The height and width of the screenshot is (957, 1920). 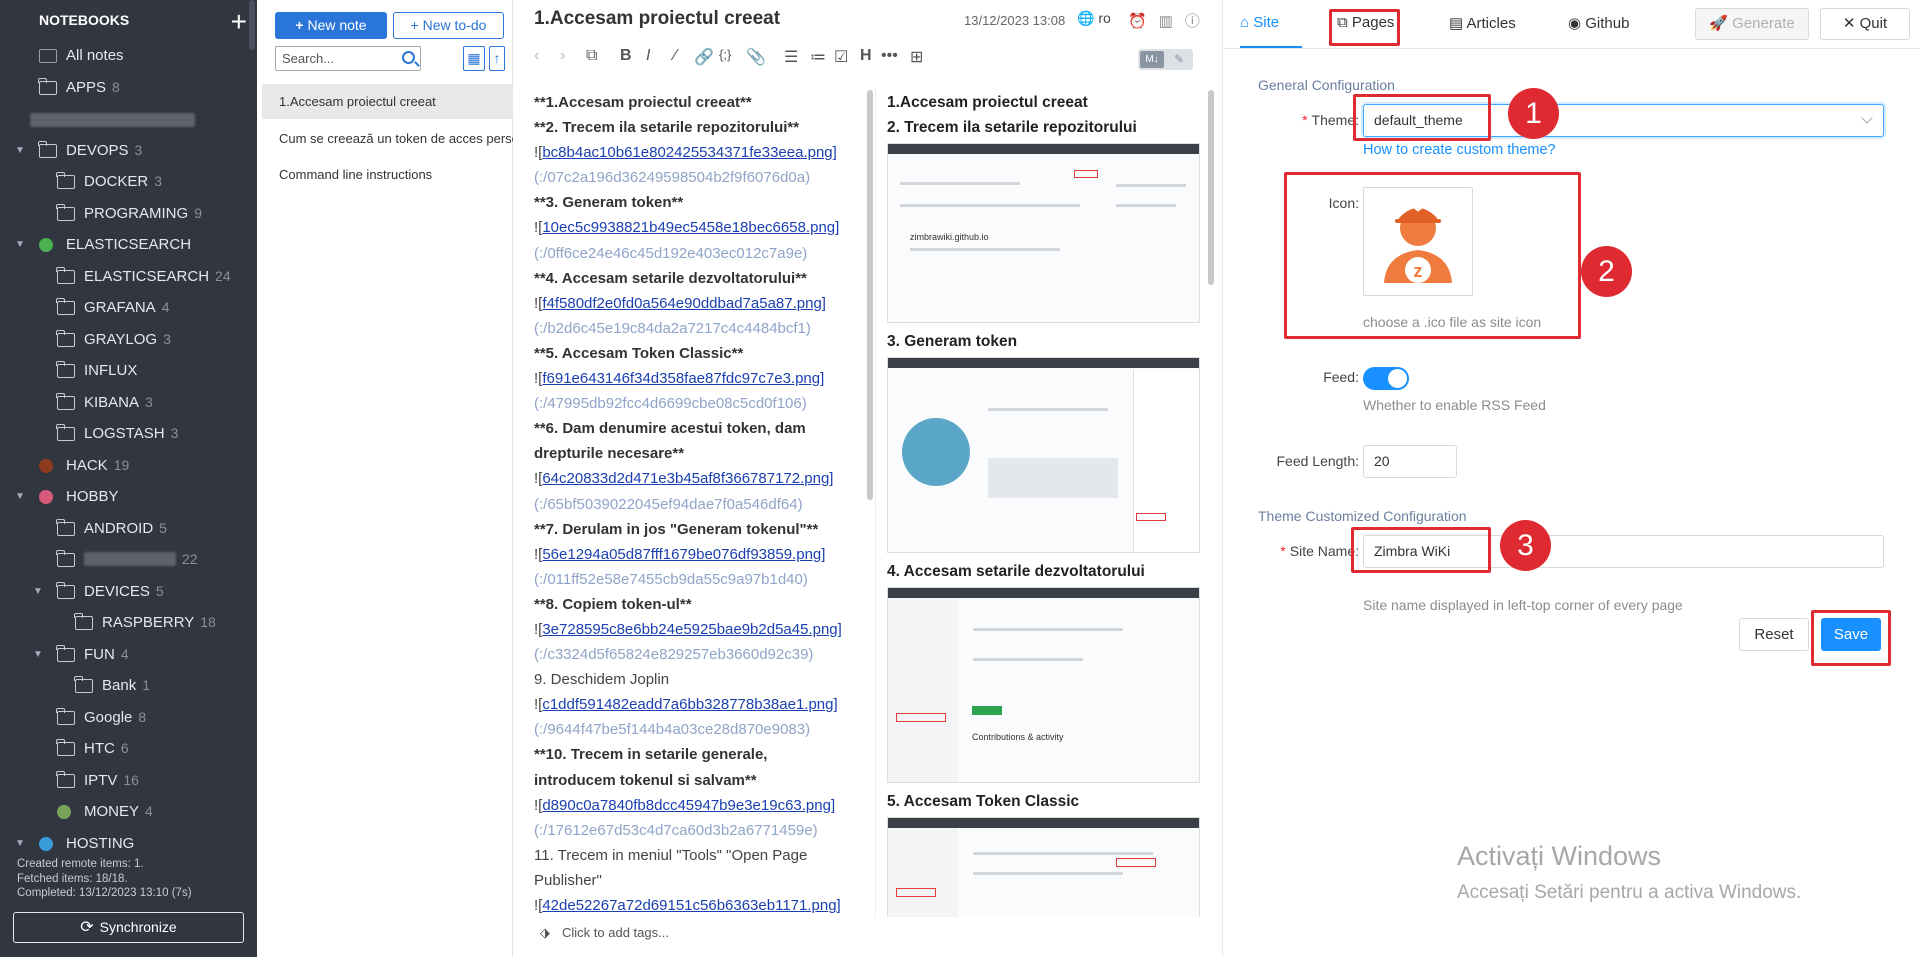 What do you see at coordinates (866, 56) in the screenshot?
I see `heading-icon: H` at bounding box center [866, 56].